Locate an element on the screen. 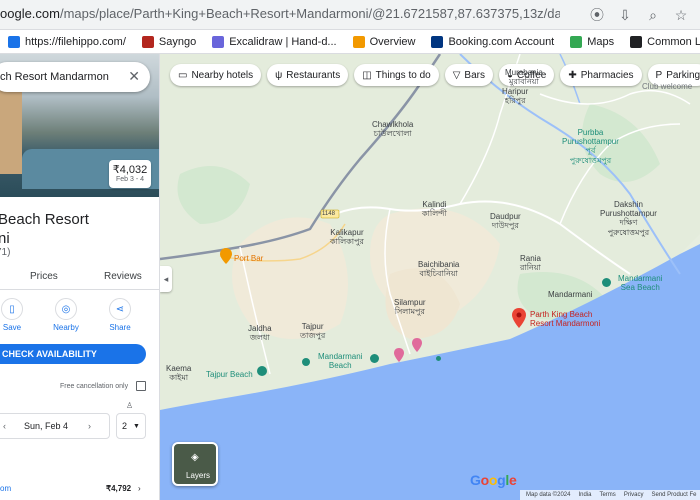 The image size is (700, 500). bookmark-item: Booking.com Account is located at coordinates (492, 41).